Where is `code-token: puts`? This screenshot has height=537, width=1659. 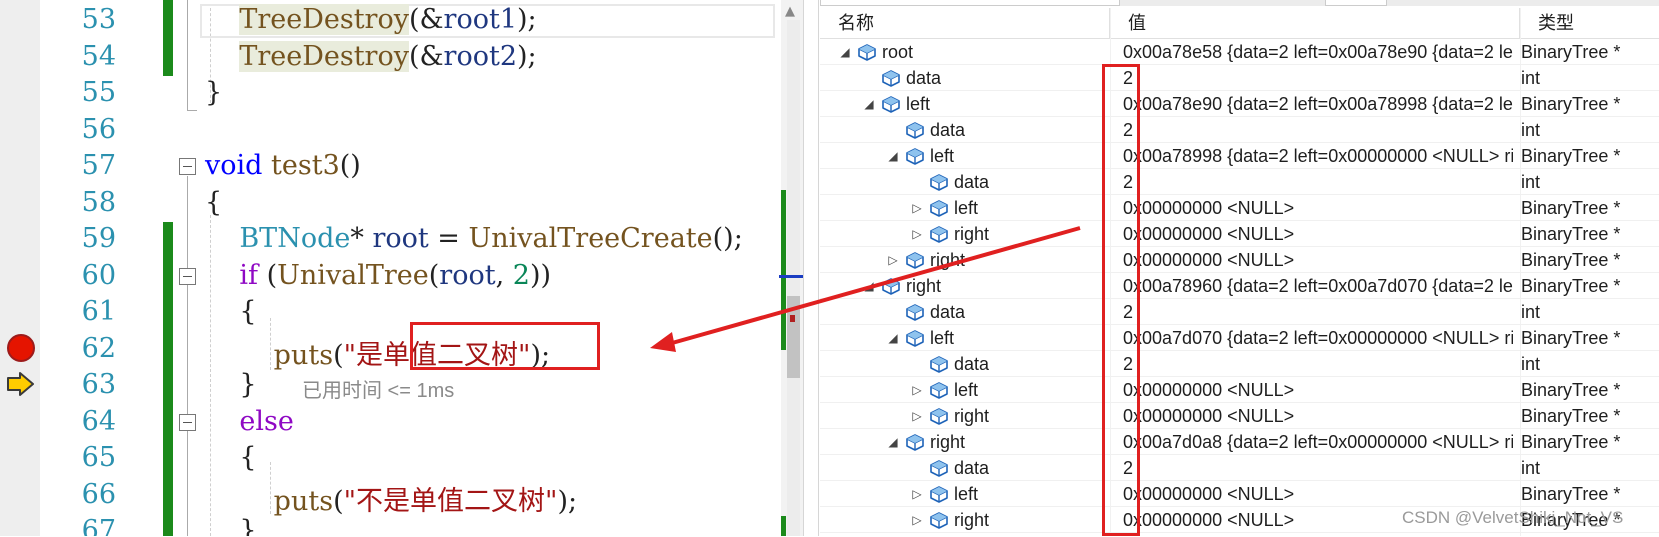 code-token: puts is located at coordinates (303, 501).